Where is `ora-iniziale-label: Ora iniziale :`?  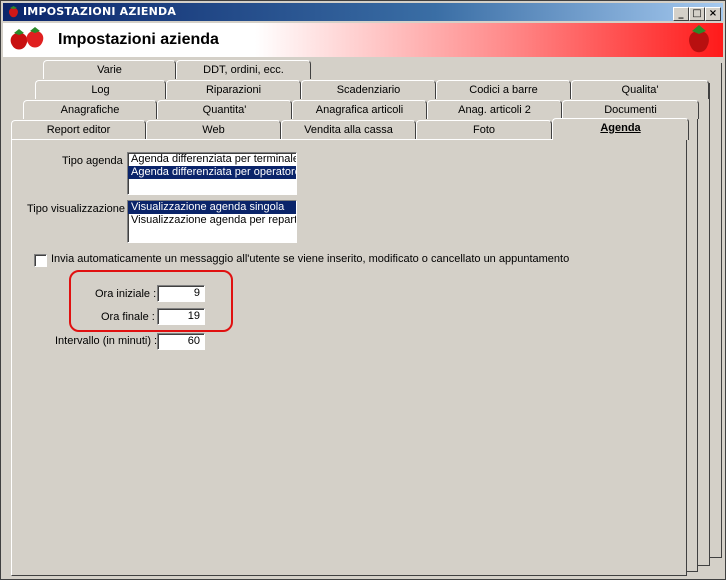 ora-iniziale-label: Ora iniziale : is located at coordinates (126, 294).